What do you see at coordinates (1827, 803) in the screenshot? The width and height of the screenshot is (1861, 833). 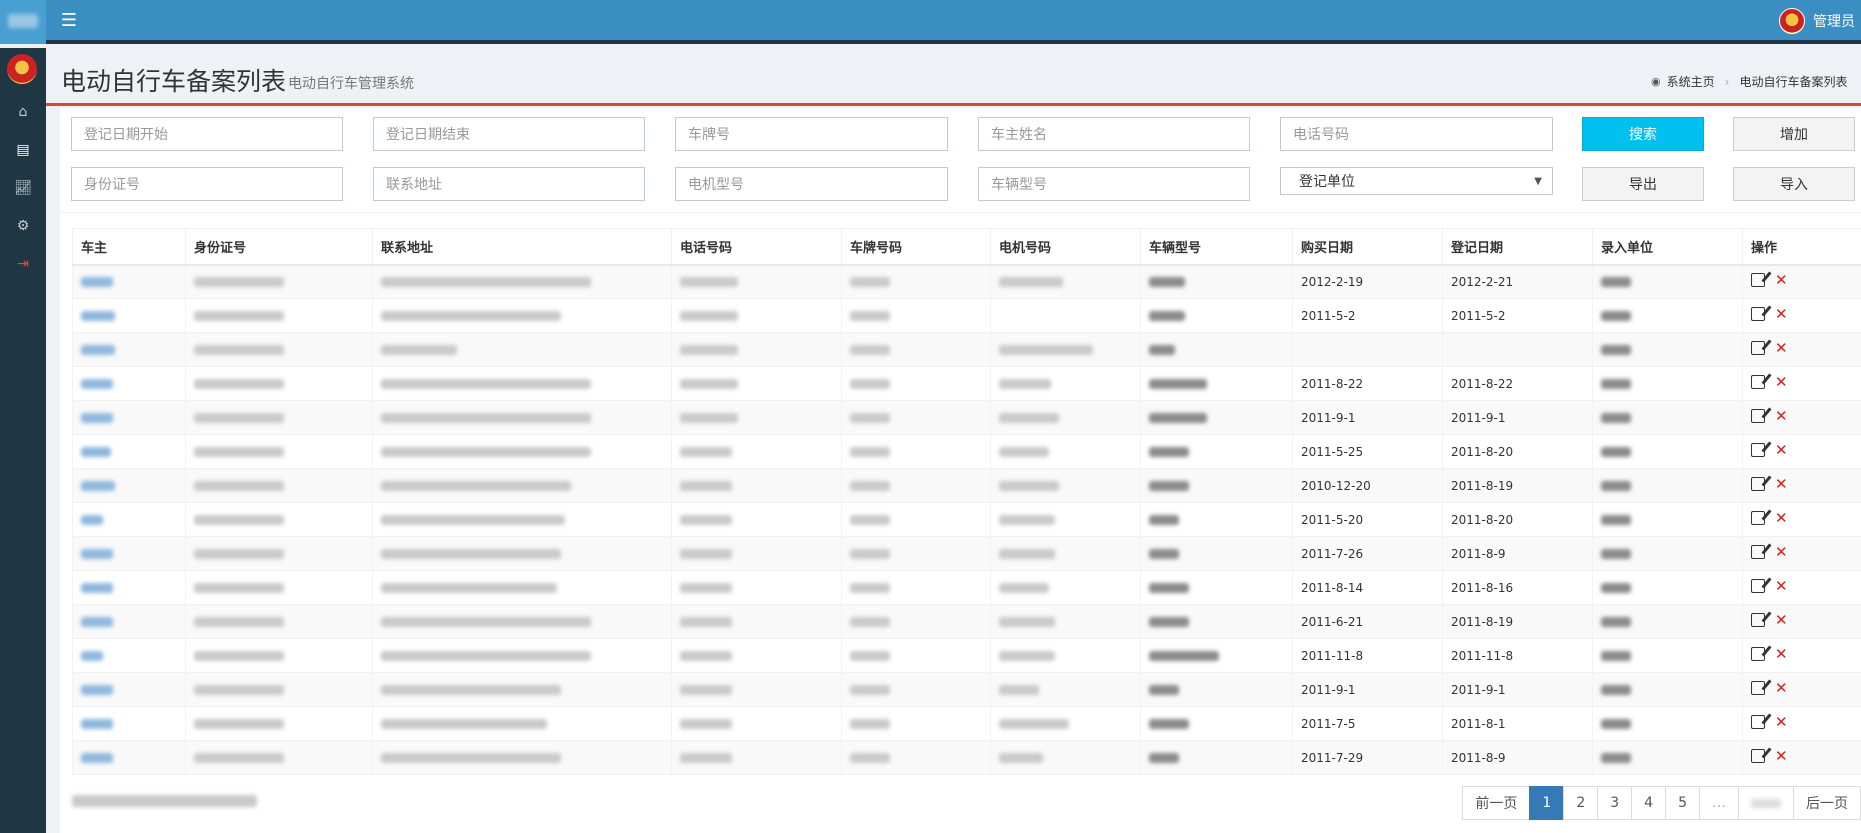 I see `next-page-button: 后一页` at bounding box center [1827, 803].